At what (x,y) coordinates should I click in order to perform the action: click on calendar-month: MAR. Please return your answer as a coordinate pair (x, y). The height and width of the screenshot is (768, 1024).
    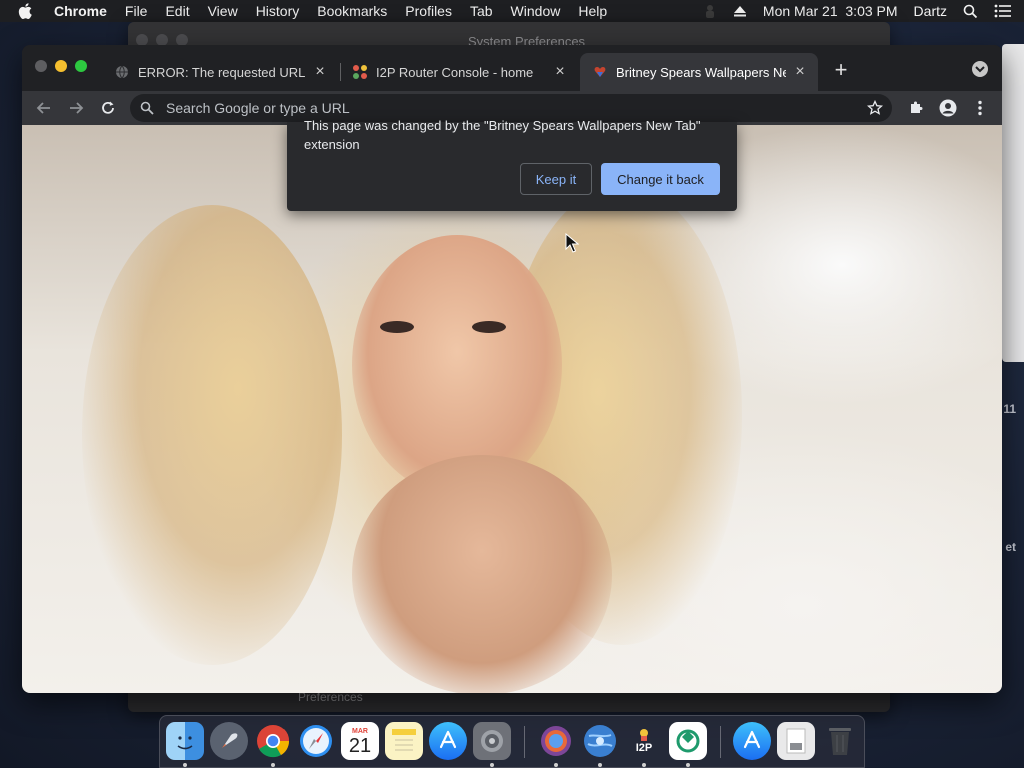
    Looking at the image, I should click on (360, 731).